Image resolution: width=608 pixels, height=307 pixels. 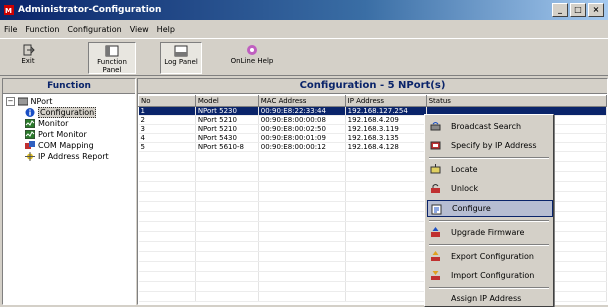 I want to click on function-panel-title: Function, so click(x=69, y=86).